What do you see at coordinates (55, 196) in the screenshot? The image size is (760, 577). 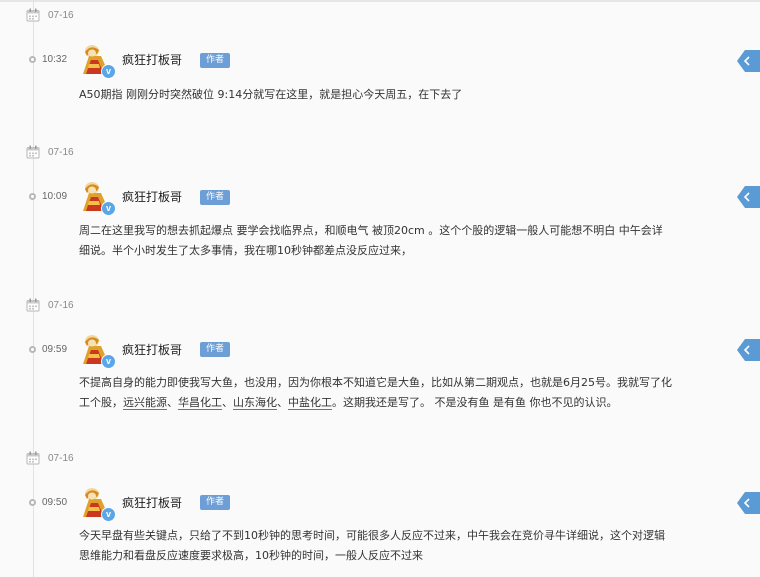 I see `post-time: 10:09` at bounding box center [55, 196].